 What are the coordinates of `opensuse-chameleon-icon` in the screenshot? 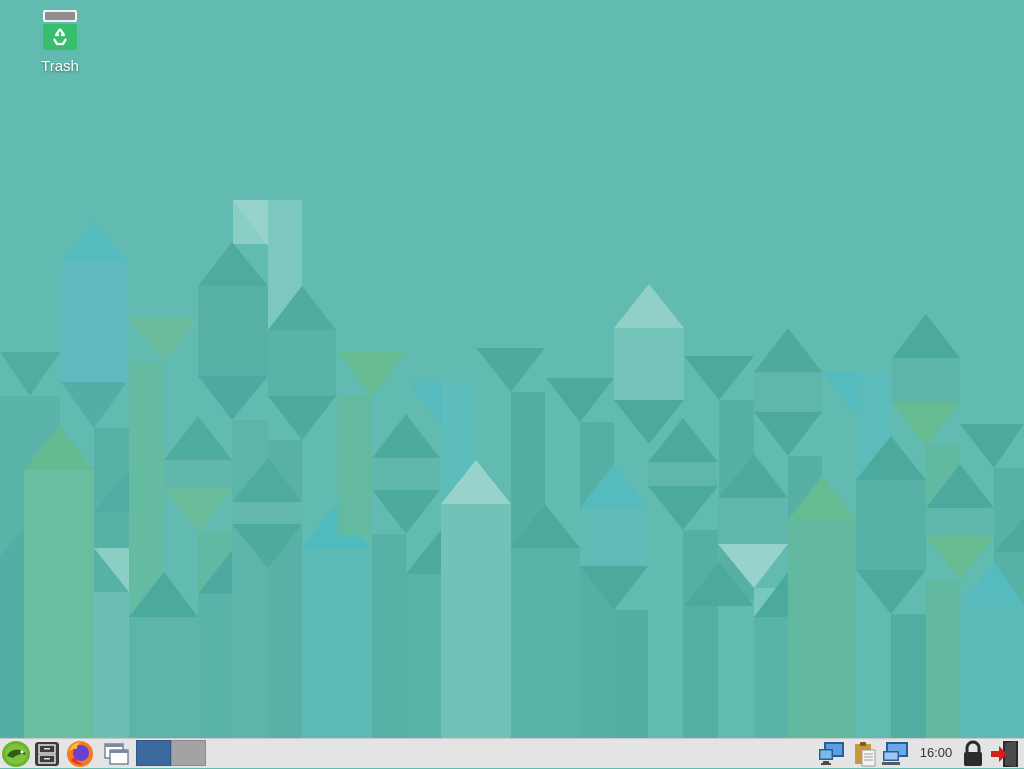 It's located at (16, 754).